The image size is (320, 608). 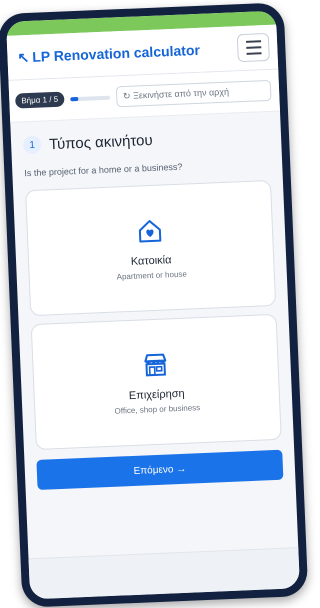 What do you see at coordinates (152, 275) in the screenshot?
I see `option-description: Apartment or house` at bounding box center [152, 275].